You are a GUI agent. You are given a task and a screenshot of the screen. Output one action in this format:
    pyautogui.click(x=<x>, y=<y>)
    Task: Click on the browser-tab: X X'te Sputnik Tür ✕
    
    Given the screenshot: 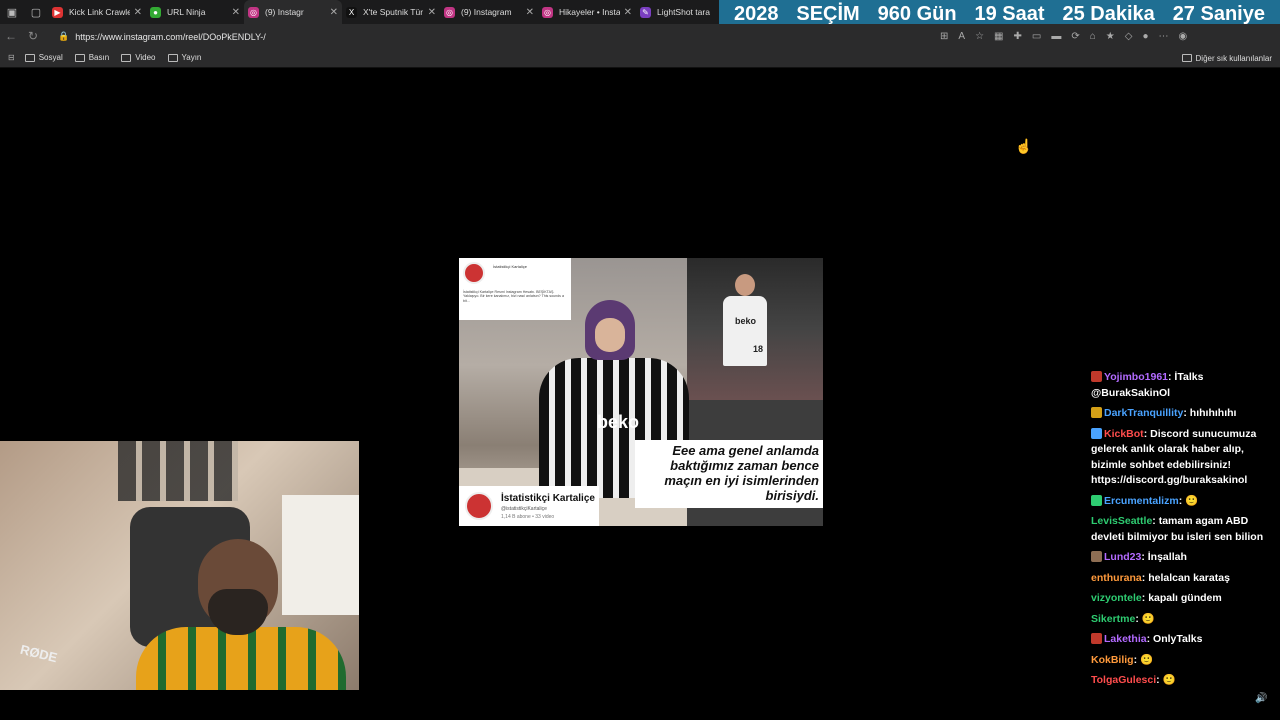 What is the action you would take?
    pyautogui.click(x=391, y=12)
    